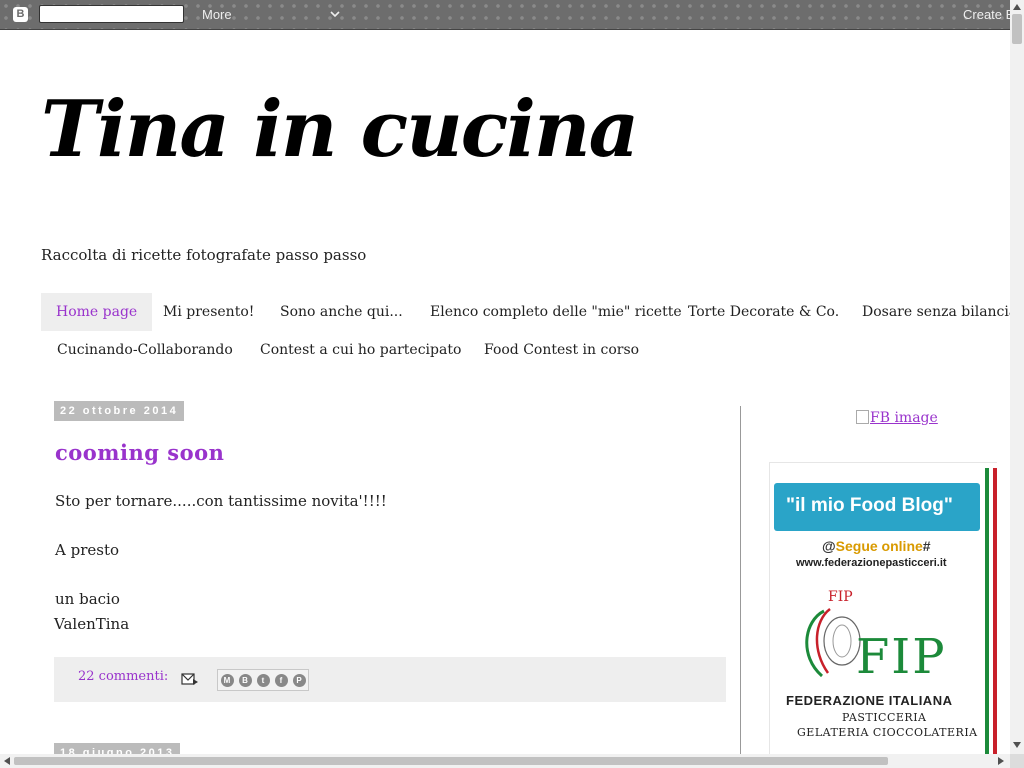 This screenshot has height=768, width=1024. Describe the element at coordinates (884, 717) in the screenshot. I see `badge-pasticceria: PASTICCERIA` at that location.